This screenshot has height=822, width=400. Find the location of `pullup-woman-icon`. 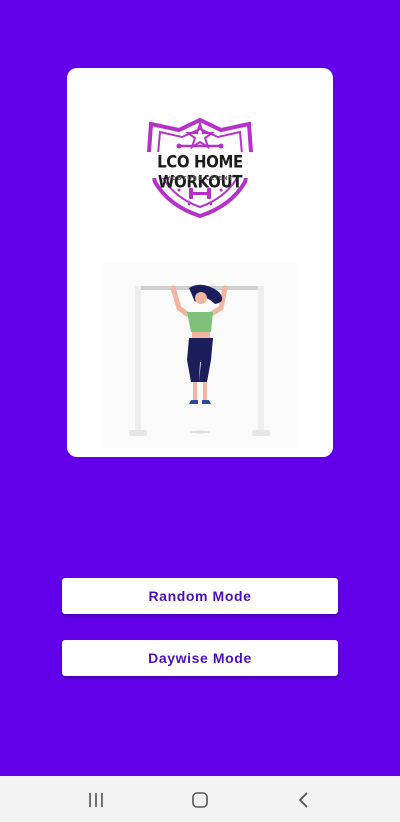

pullup-woman-icon is located at coordinates (199, 360).